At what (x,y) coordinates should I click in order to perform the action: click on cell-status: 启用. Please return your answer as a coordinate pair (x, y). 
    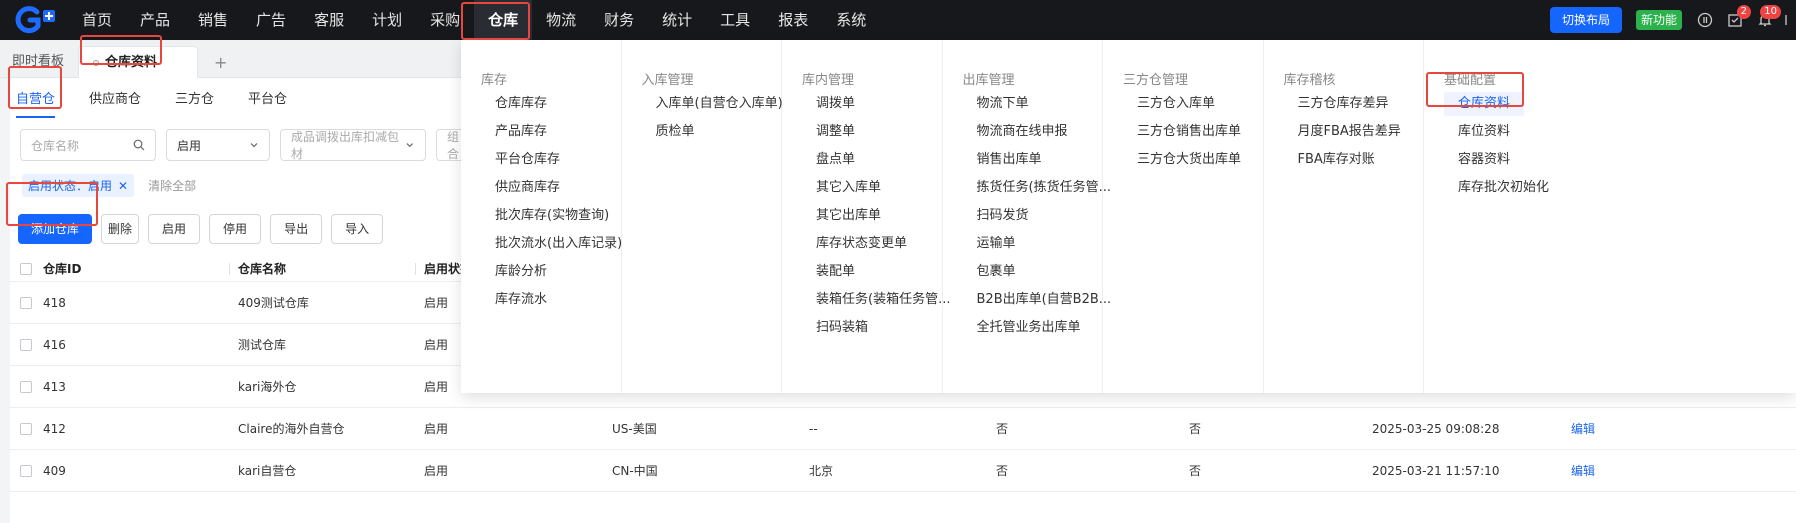
    Looking at the image, I should click on (436, 429).